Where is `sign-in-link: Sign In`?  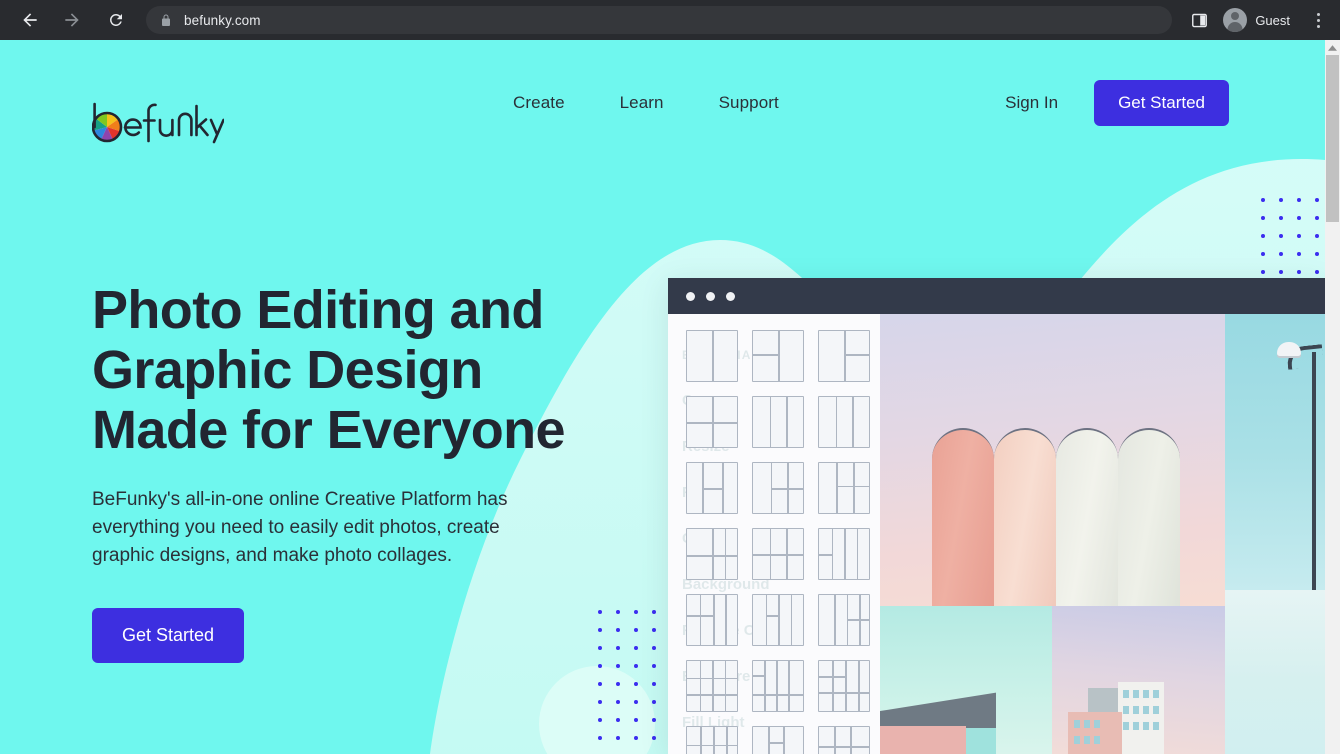
sign-in-link: Sign In is located at coordinates (1031, 103).